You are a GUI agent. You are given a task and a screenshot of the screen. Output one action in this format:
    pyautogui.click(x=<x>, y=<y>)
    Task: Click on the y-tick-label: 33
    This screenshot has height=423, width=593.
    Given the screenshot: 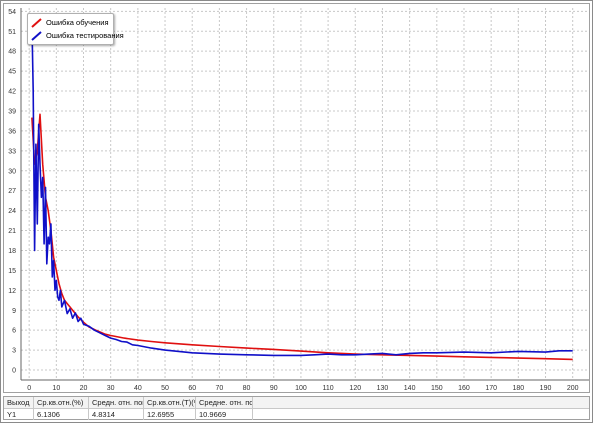 What is the action you would take?
    pyautogui.click(x=12, y=151)
    